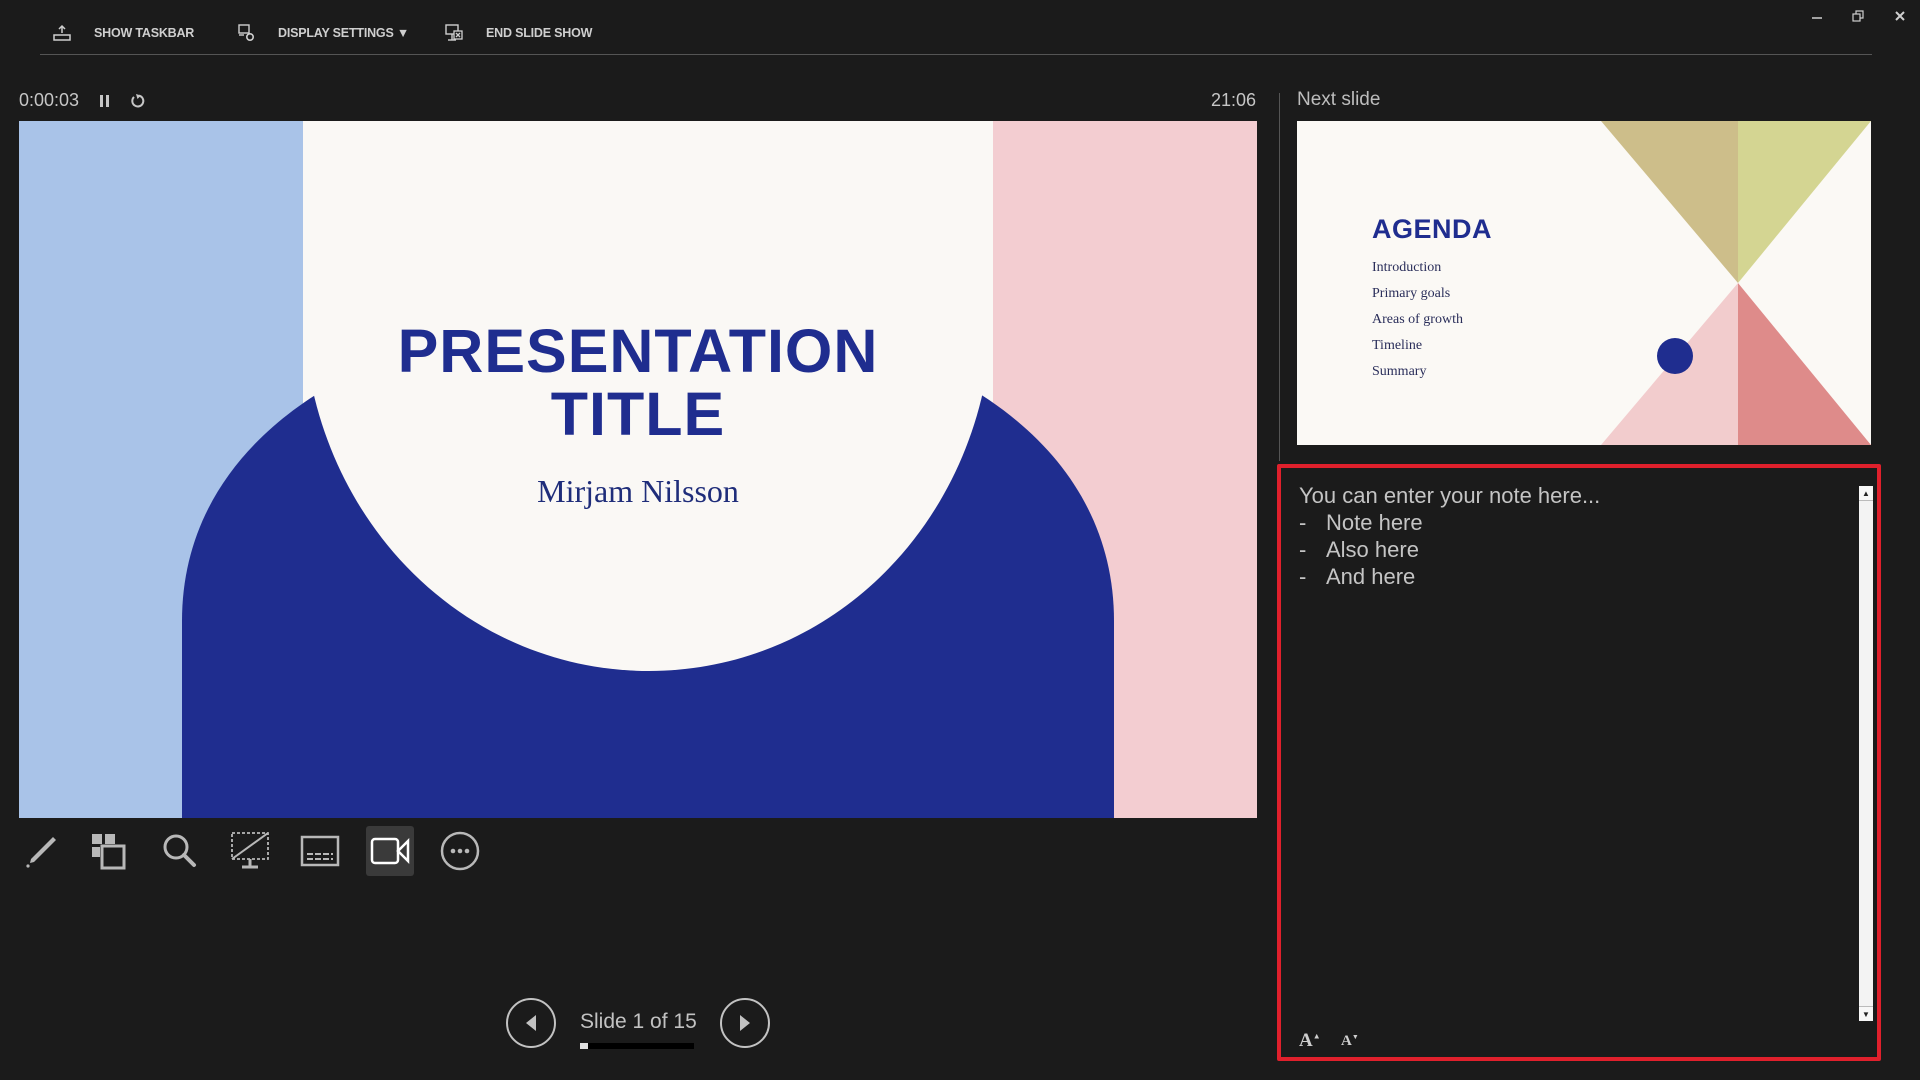 This screenshot has height=1080, width=1920. I want to click on agenda-item: Introduction, so click(1407, 267).